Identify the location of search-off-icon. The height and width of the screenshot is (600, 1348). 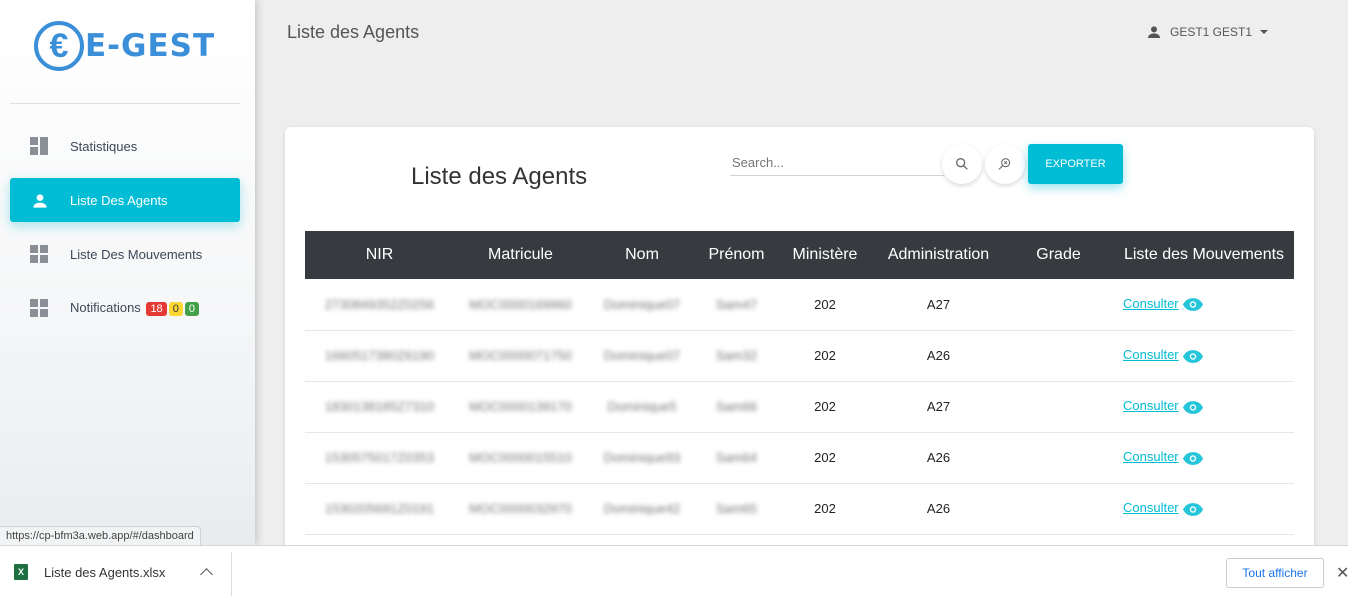
(1004, 164).